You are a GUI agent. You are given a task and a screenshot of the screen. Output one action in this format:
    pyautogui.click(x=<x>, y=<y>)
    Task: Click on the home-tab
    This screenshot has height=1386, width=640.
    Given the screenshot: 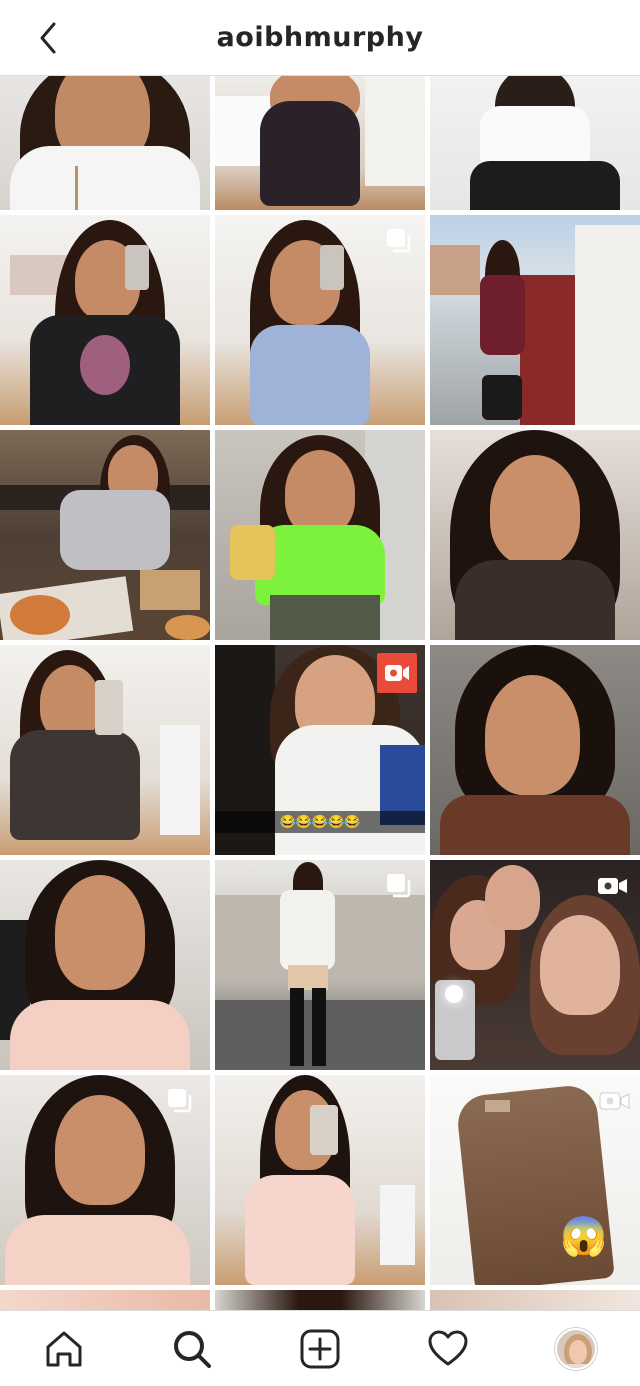 What is the action you would take?
    pyautogui.click(x=64, y=1349)
    